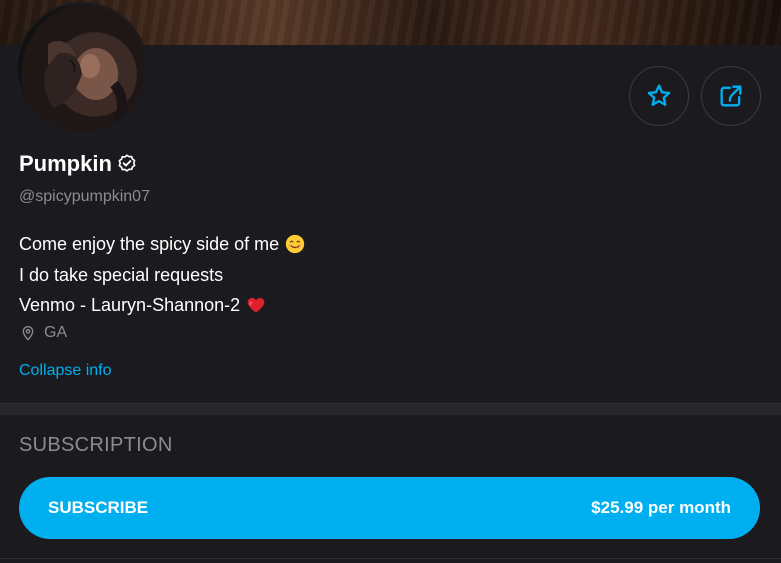 This screenshot has width=781, height=563. What do you see at coordinates (295, 244) in the screenshot?
I see `yum-face-emoji` at bounding box center [295, 244].